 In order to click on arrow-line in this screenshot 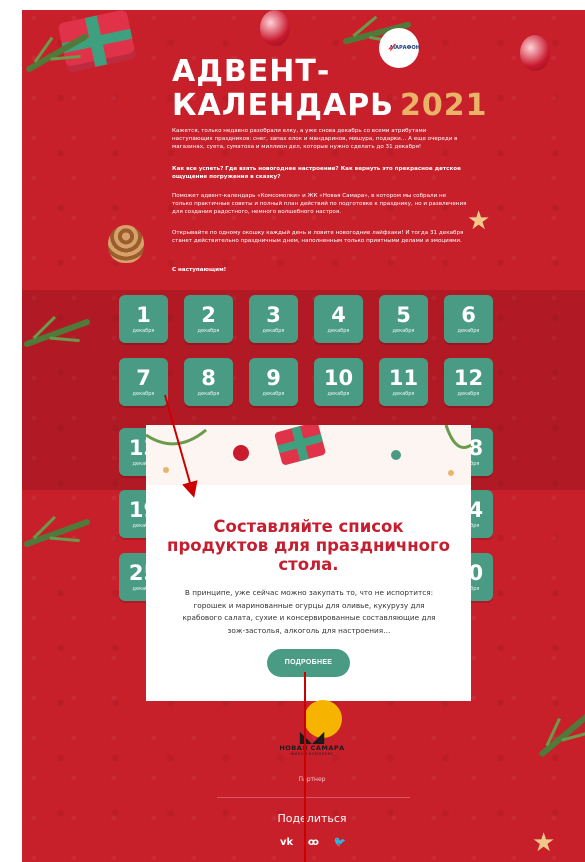, I will do `click(181, 446)`.